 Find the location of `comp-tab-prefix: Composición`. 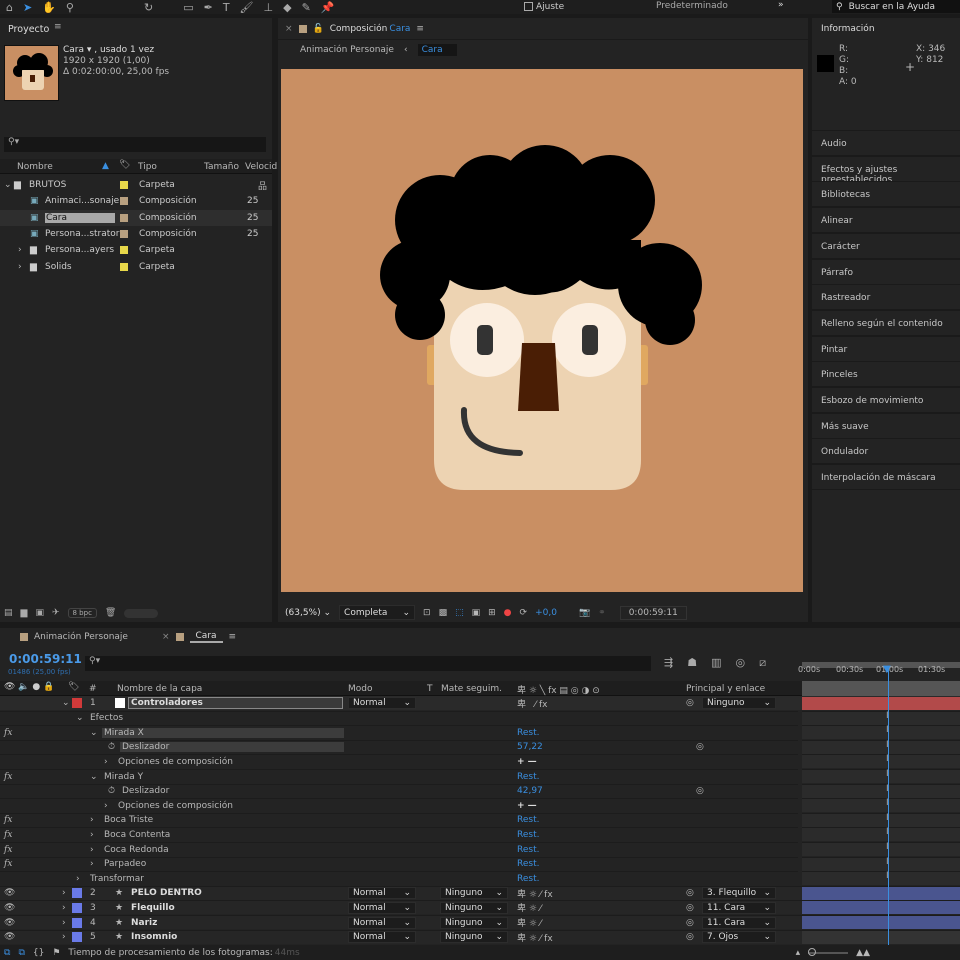

comp-tab-prefix: Composición is located at coordinates (359, 29).